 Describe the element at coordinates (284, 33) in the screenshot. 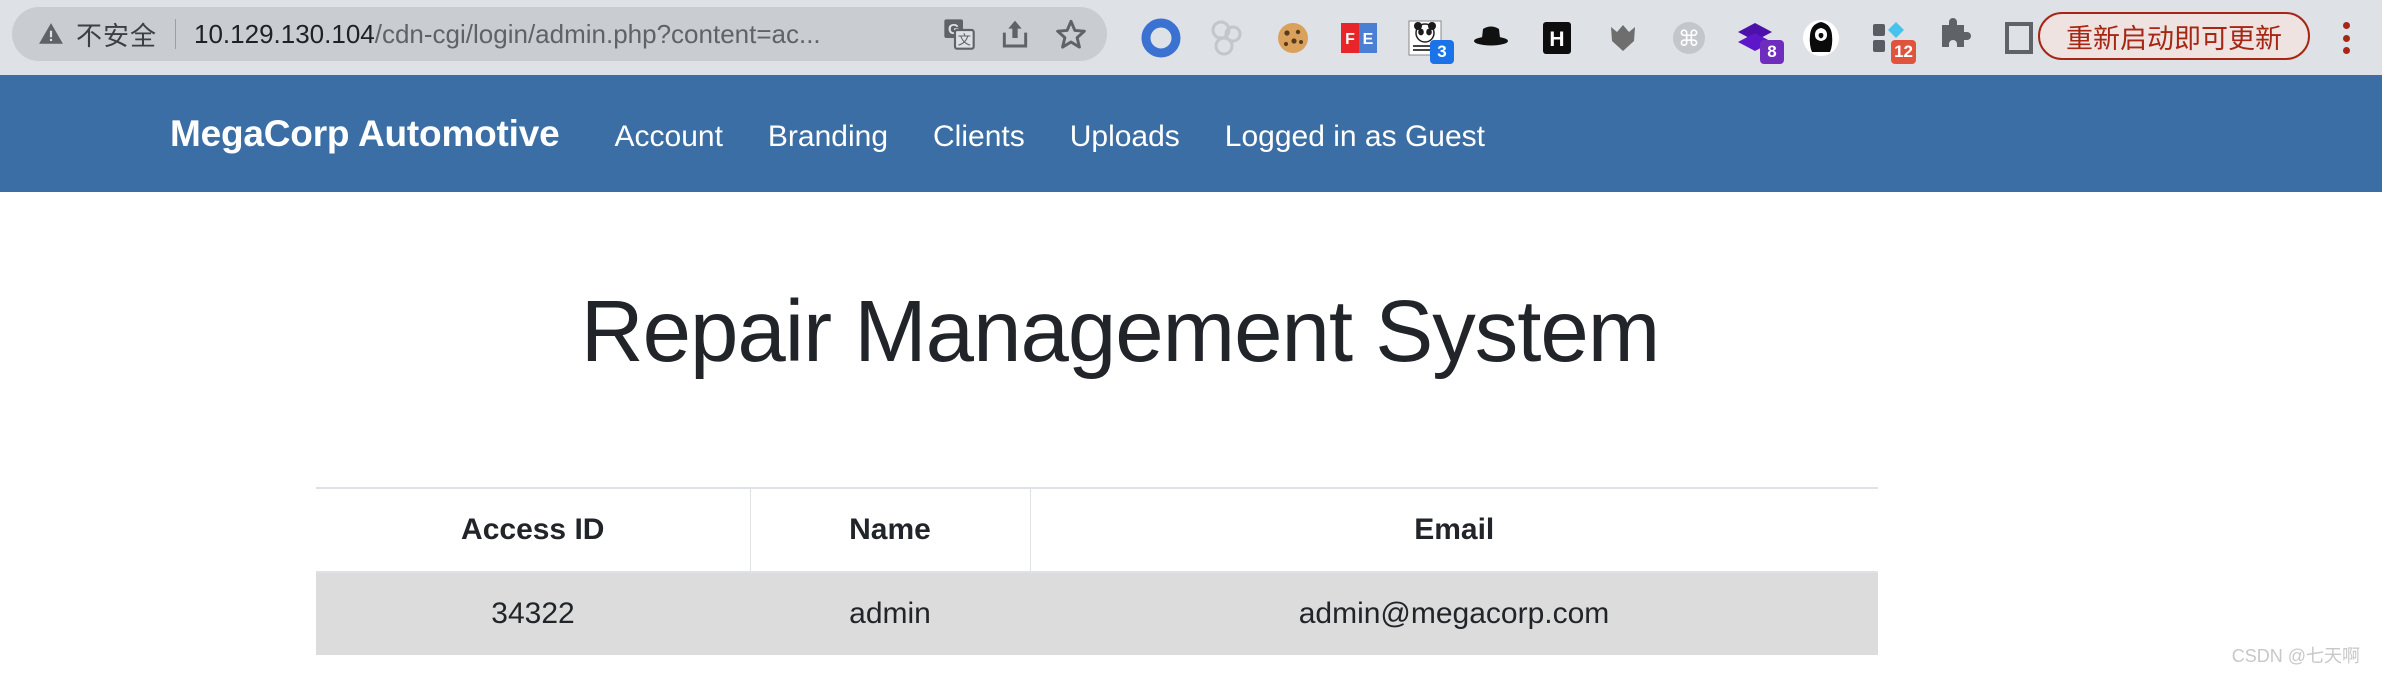

I see `url-host: 10.129.130.104` at that location.